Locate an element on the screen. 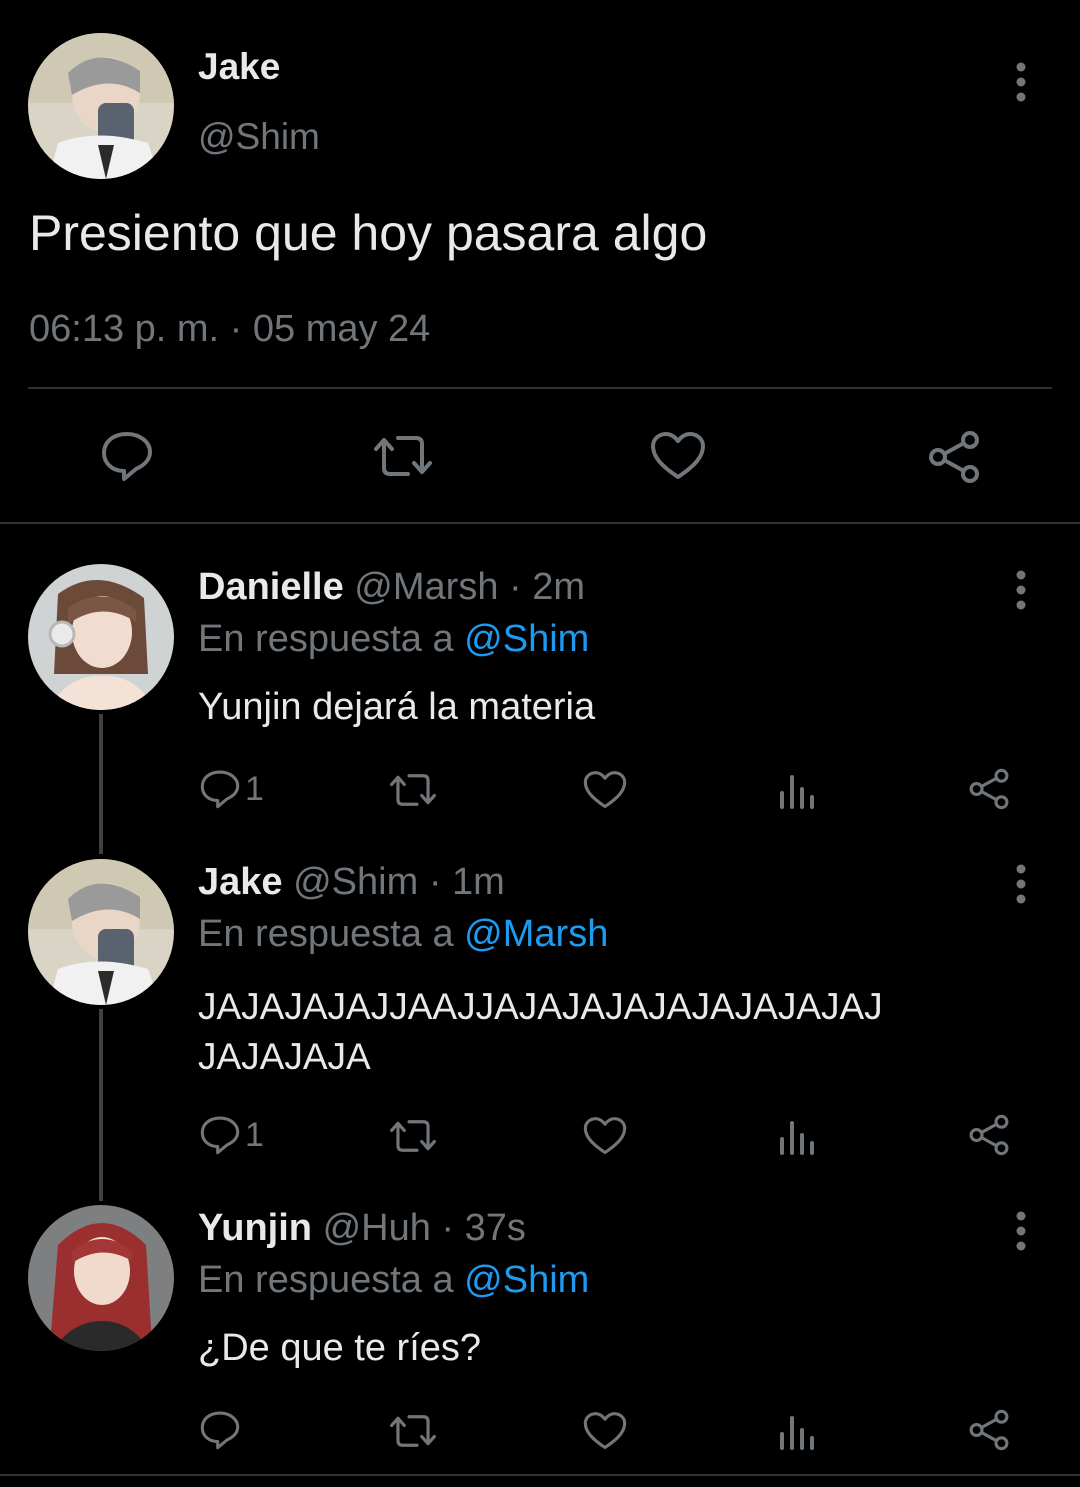  tweet-timestamp: 06:13 p. m. · 05 may 24 is located at coordinates (229, 329).